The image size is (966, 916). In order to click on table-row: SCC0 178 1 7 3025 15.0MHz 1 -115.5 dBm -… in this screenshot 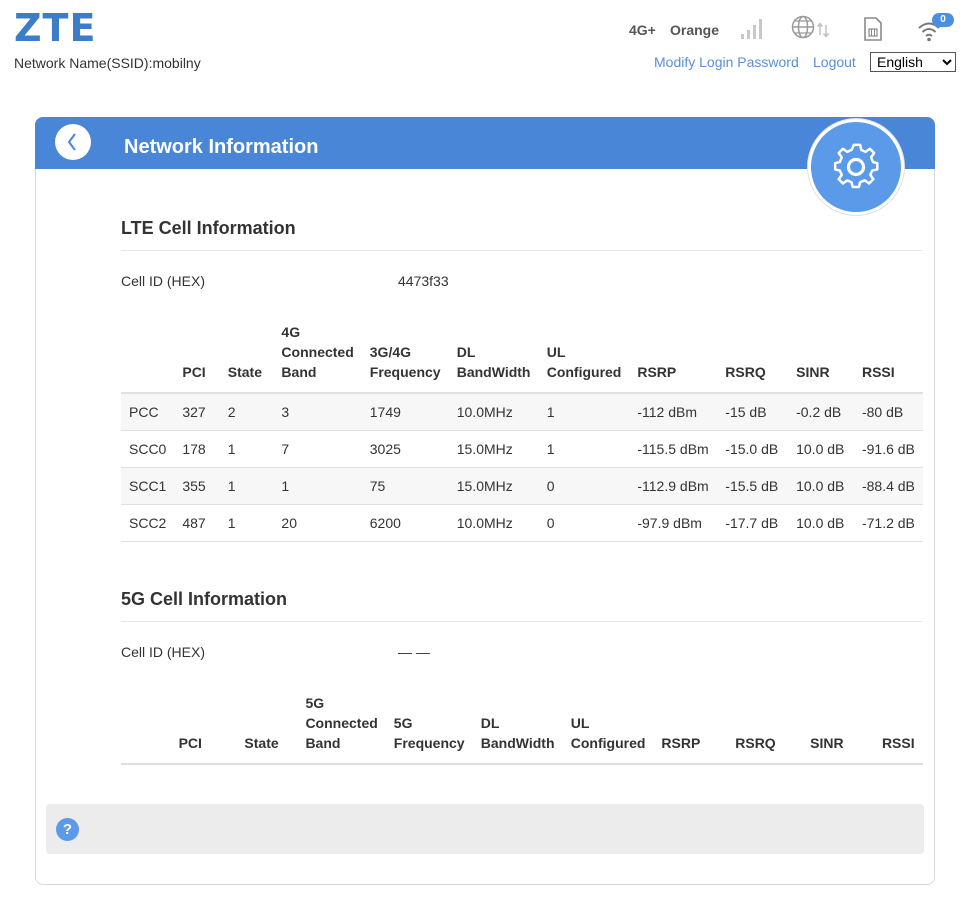, I will do `click(522, 449)`.